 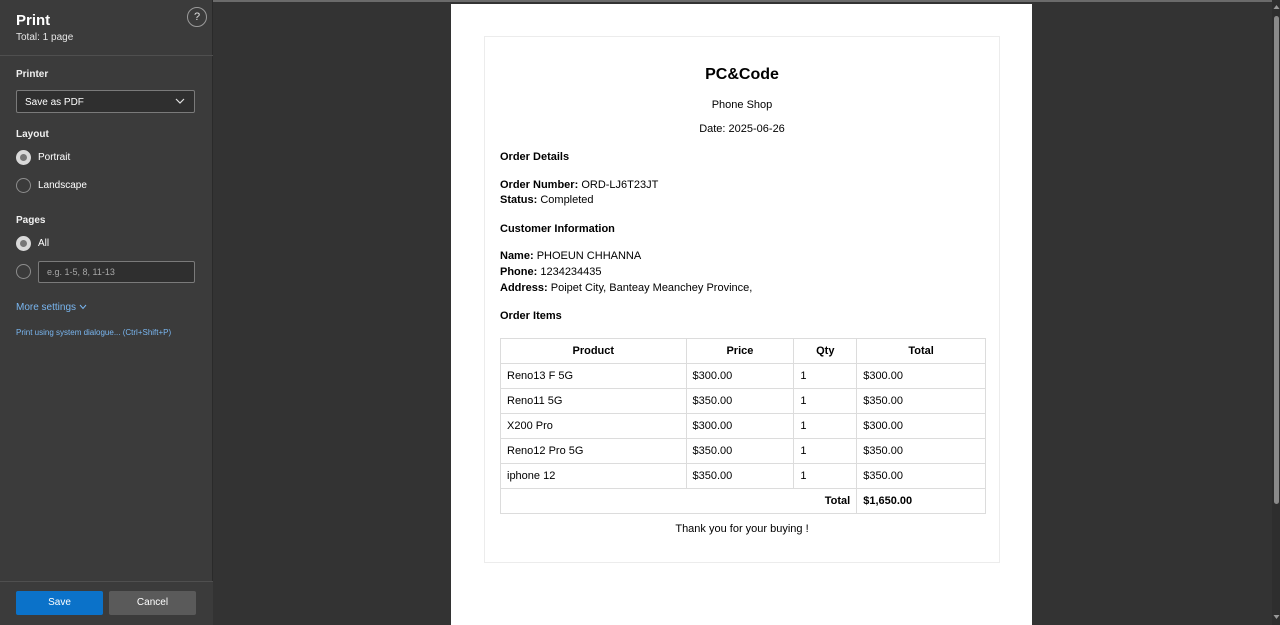 I want to click on order-number-label: Order Number:, so click(x=539, y=185).